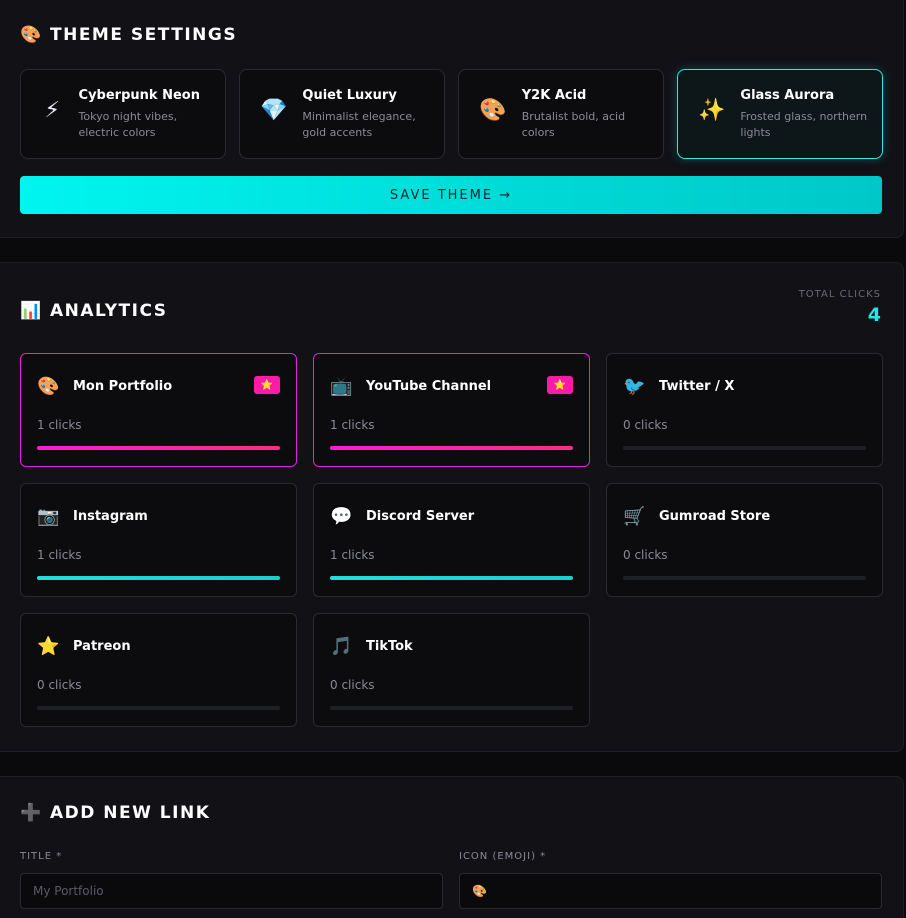  What do you see at coordinates (274, 110) in the screenshot?
I see `gem-icon: 💎` at bounding box center [274, 110].